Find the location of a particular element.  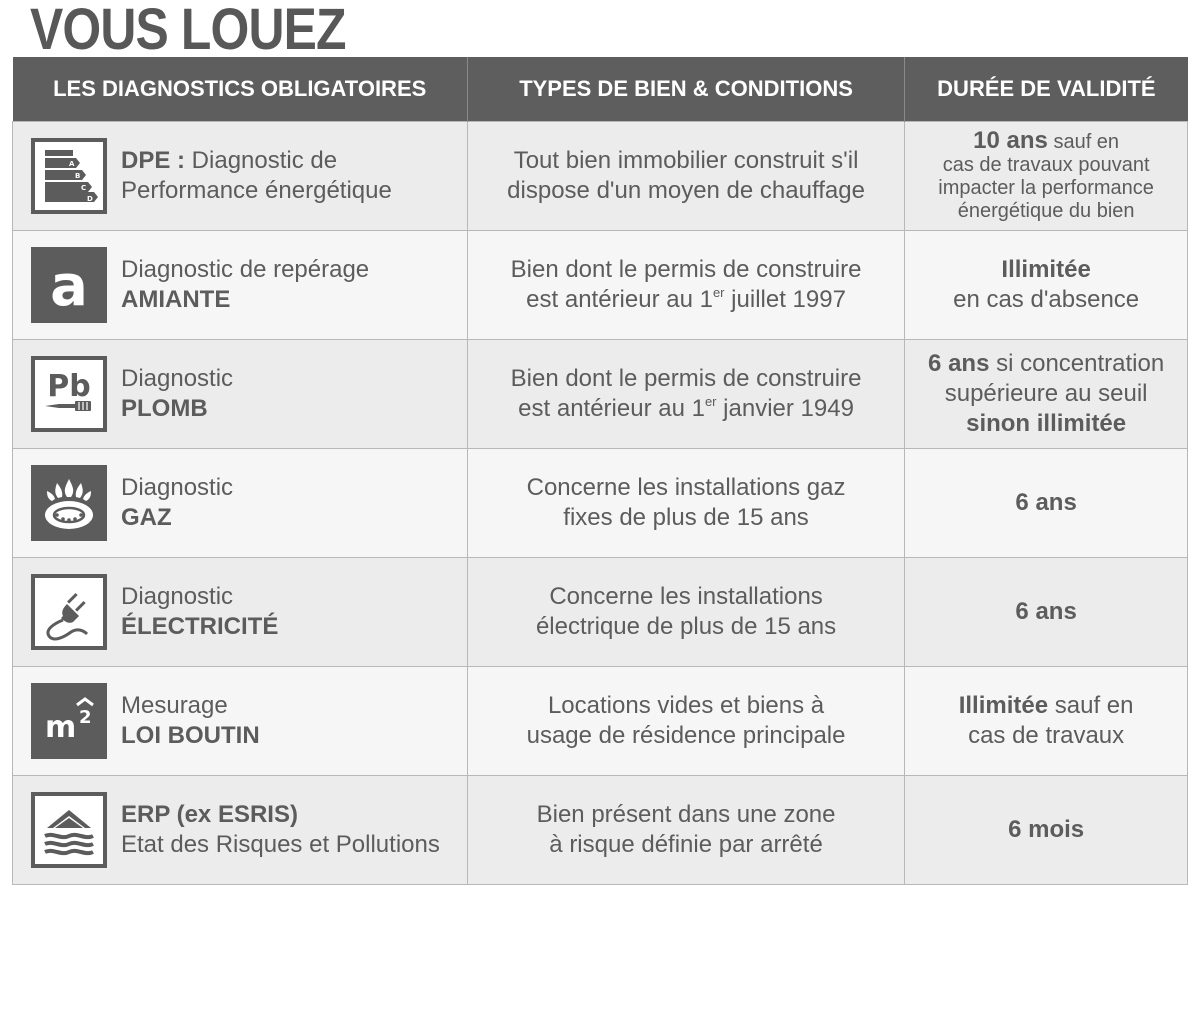

validity-note: en cas d'absence is located at coordinates (1046, 299).